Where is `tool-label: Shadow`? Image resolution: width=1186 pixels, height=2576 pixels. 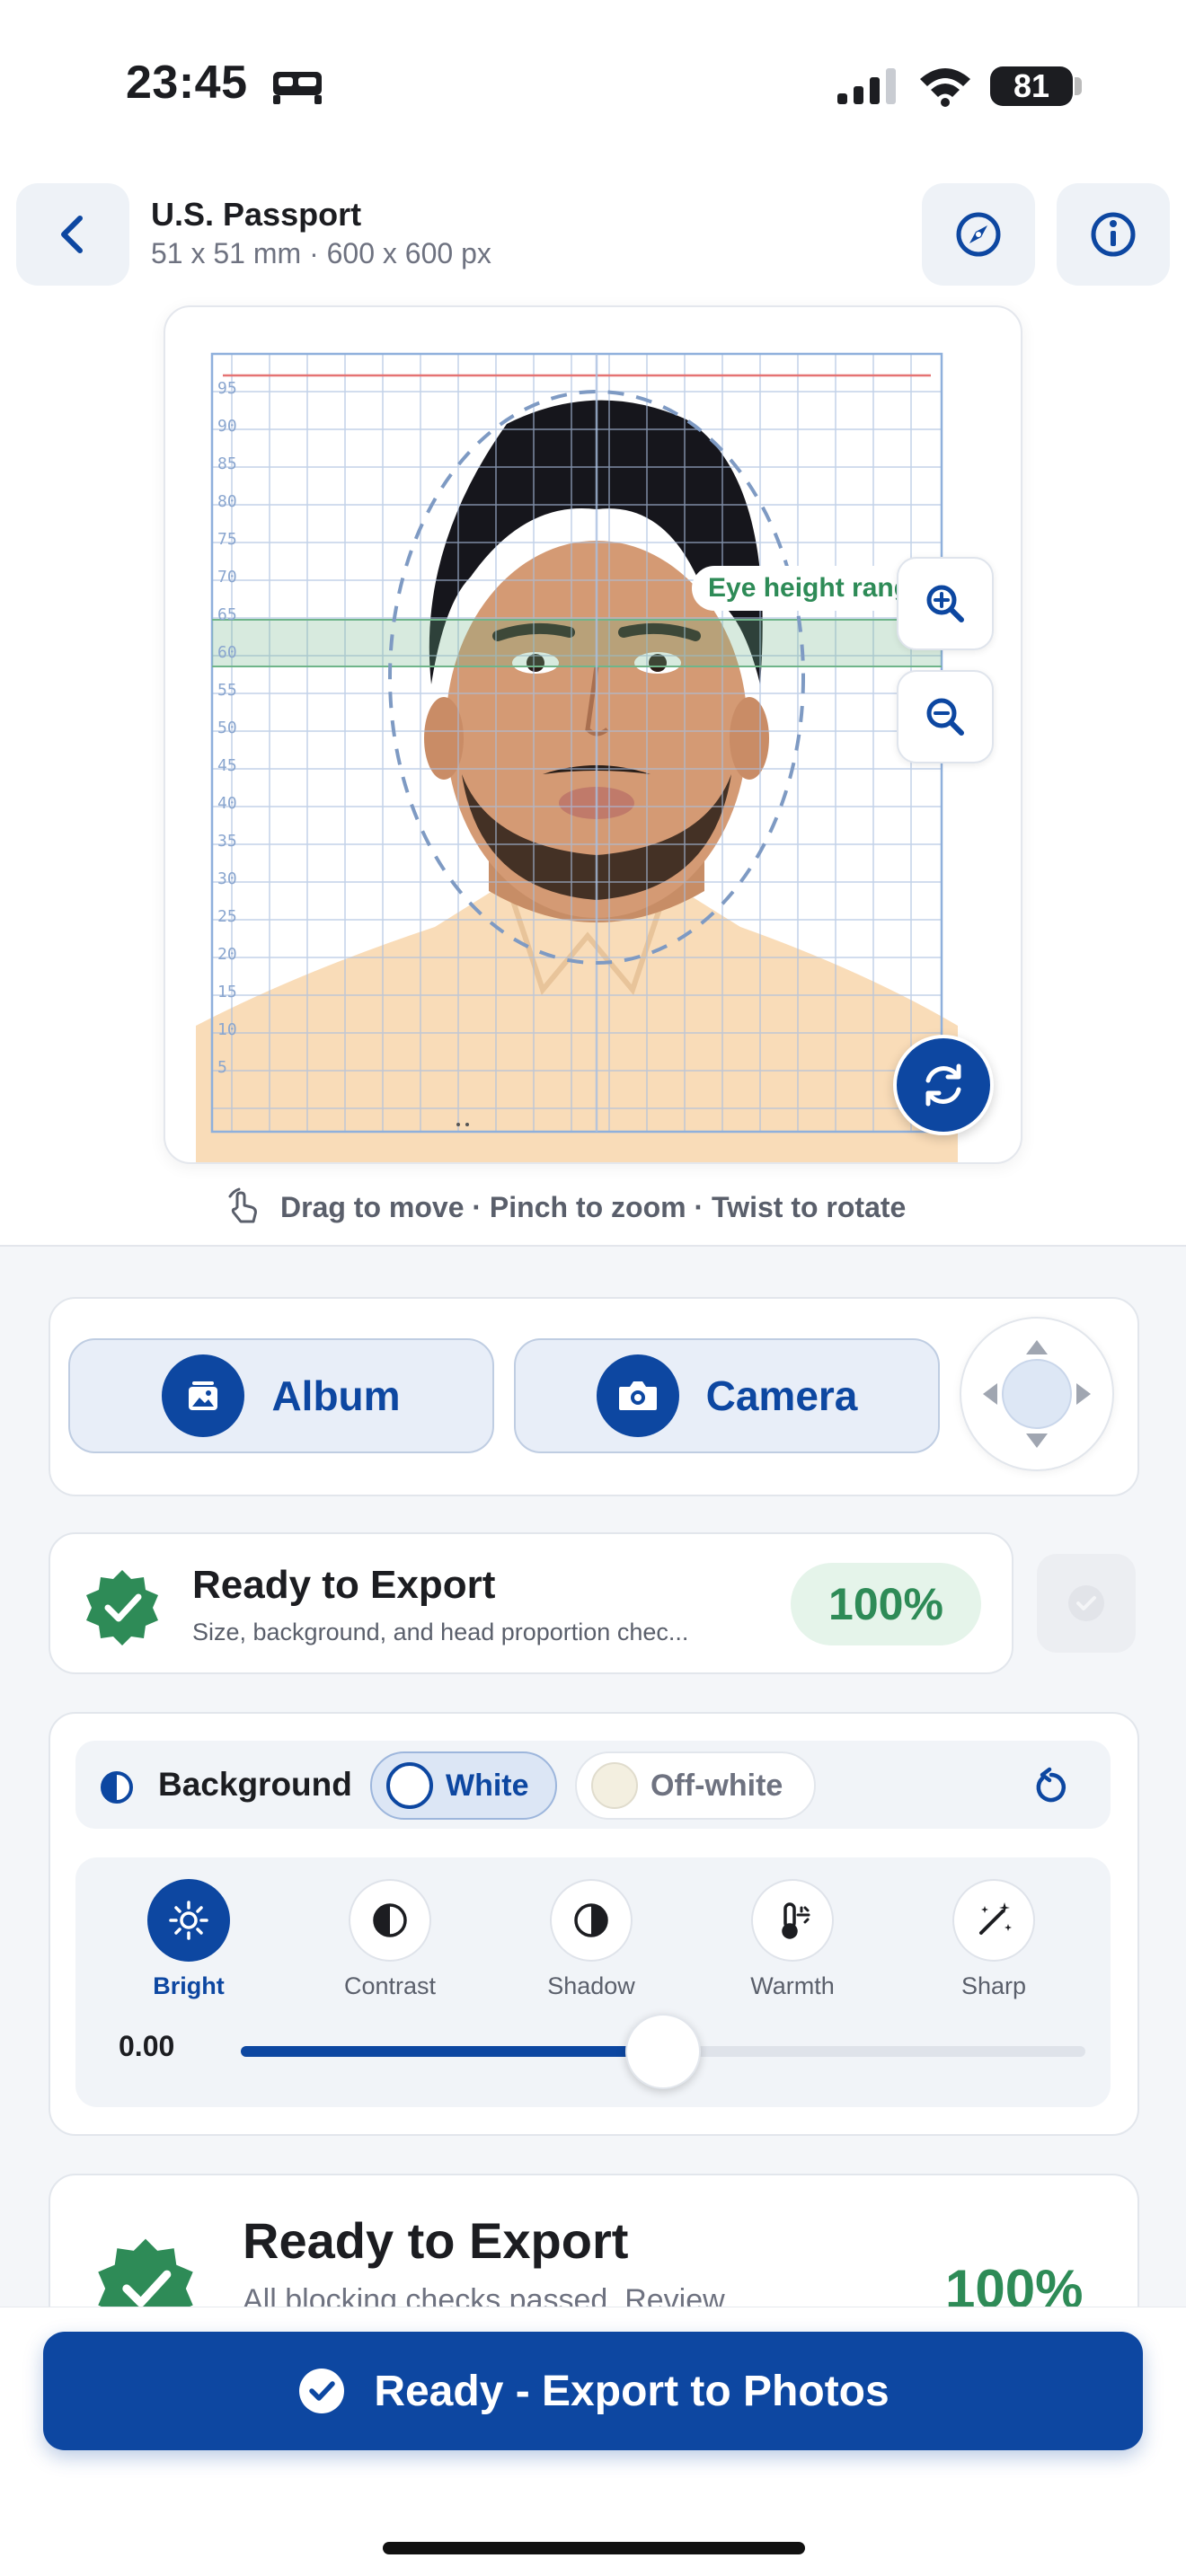 tool-label: Shadow is located at coordinates (591, 1985).